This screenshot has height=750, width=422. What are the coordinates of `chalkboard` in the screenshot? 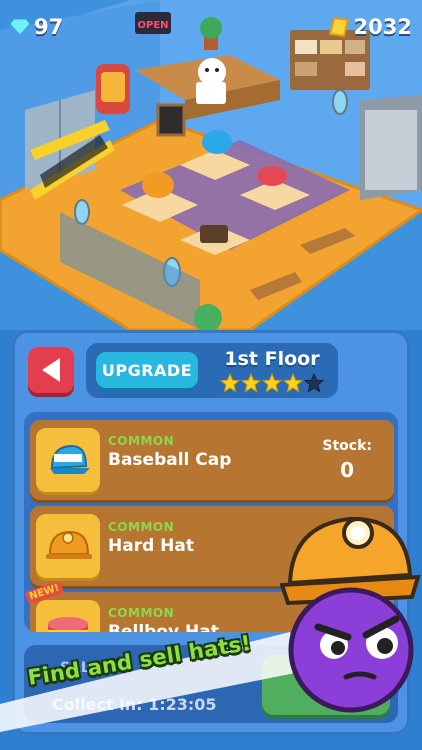 It's located at (171, 120).